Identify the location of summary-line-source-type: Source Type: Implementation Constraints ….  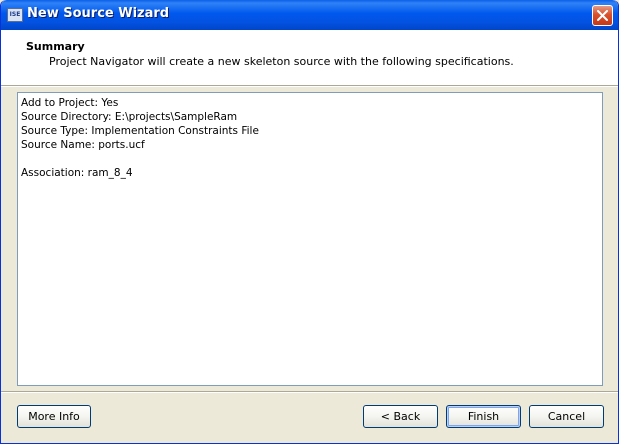
(140, 131).